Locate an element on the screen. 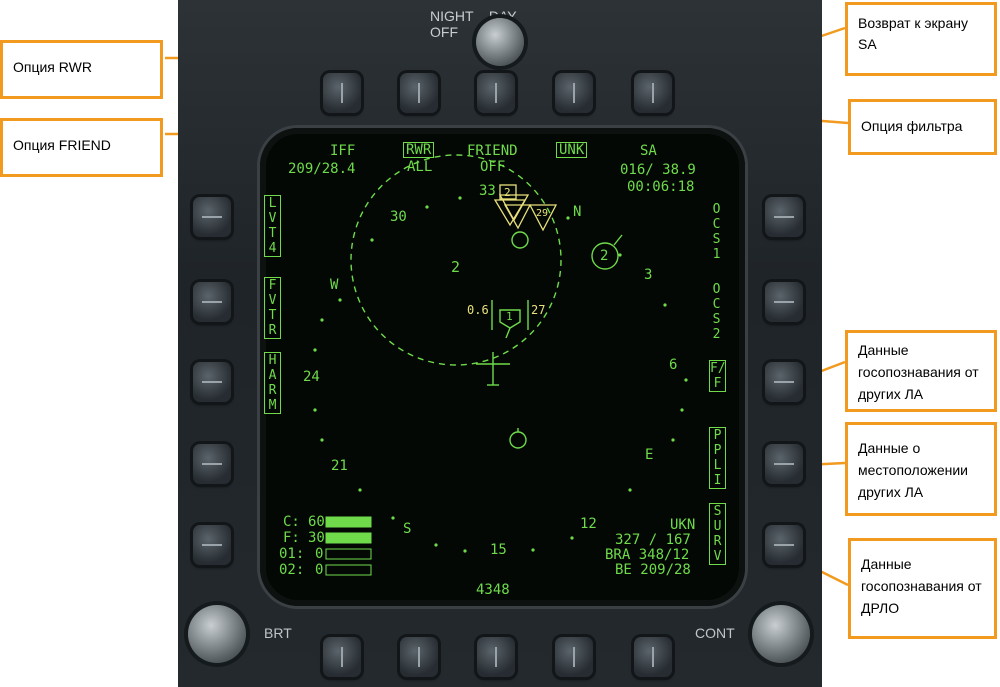  fuel-value-01: 0 is located at coordinates (319, 554).